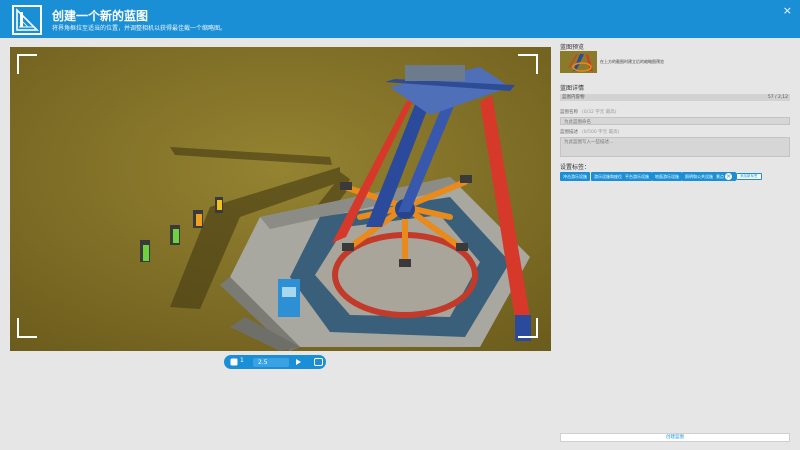 The image size is (800, 450). Describe the element at coordinates (573, 97) in the screenshot. I see `content-count-label: 蓝图内容物` at that location.